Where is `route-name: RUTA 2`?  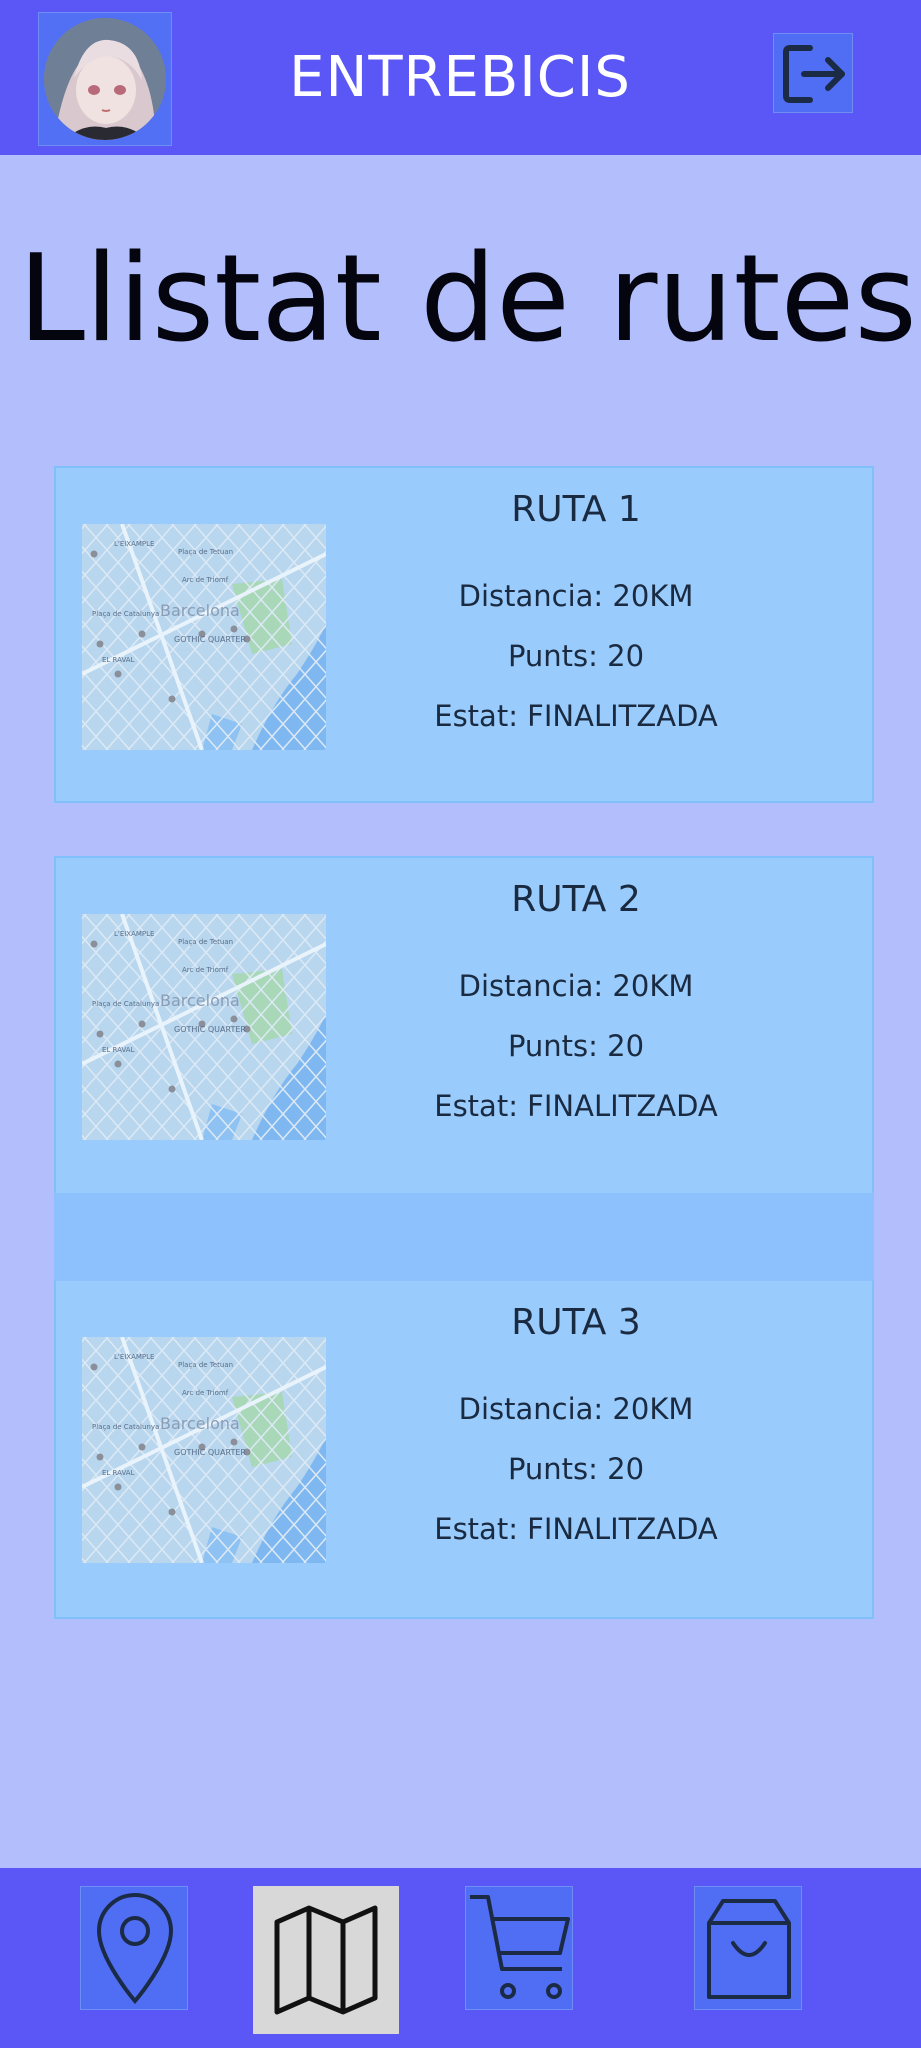 route-name: RUTA 2 is located at coordinates (576, 899).